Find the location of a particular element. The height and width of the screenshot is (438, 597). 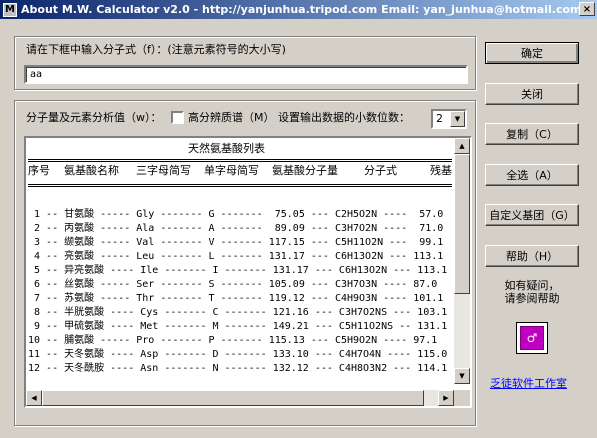

window-close-button: × is located at coordinates (587, 9).